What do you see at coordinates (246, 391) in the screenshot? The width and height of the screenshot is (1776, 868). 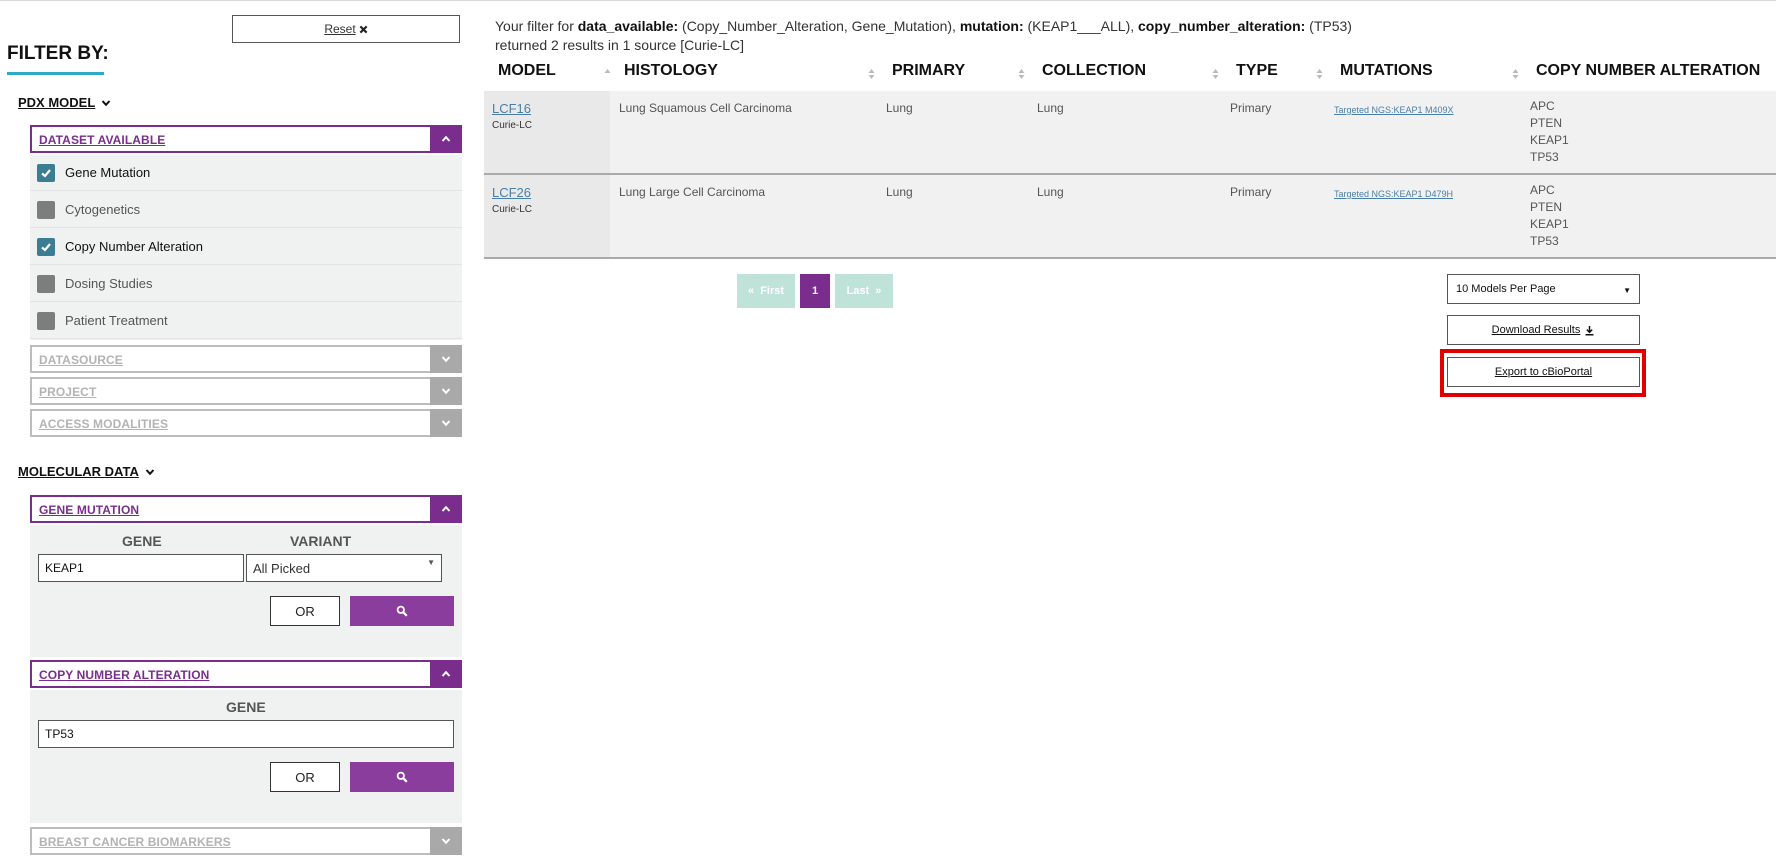 I see `project-panel: PROJECT` at bounding box center [246, 391].